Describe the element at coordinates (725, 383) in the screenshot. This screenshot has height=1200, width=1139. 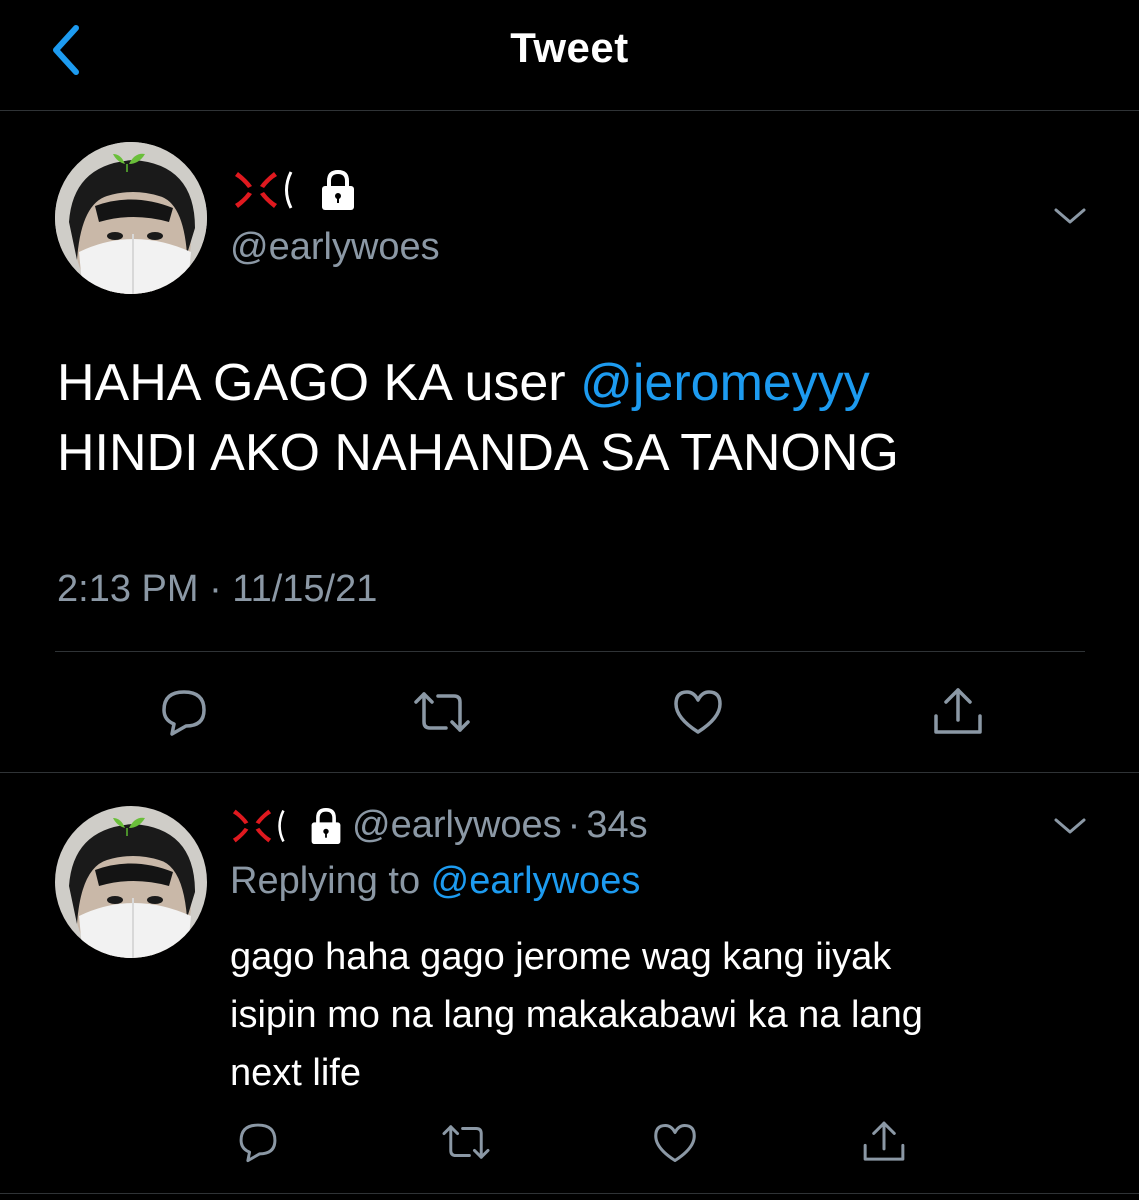
I see `mention-link: @jeromeyyy` at that location.